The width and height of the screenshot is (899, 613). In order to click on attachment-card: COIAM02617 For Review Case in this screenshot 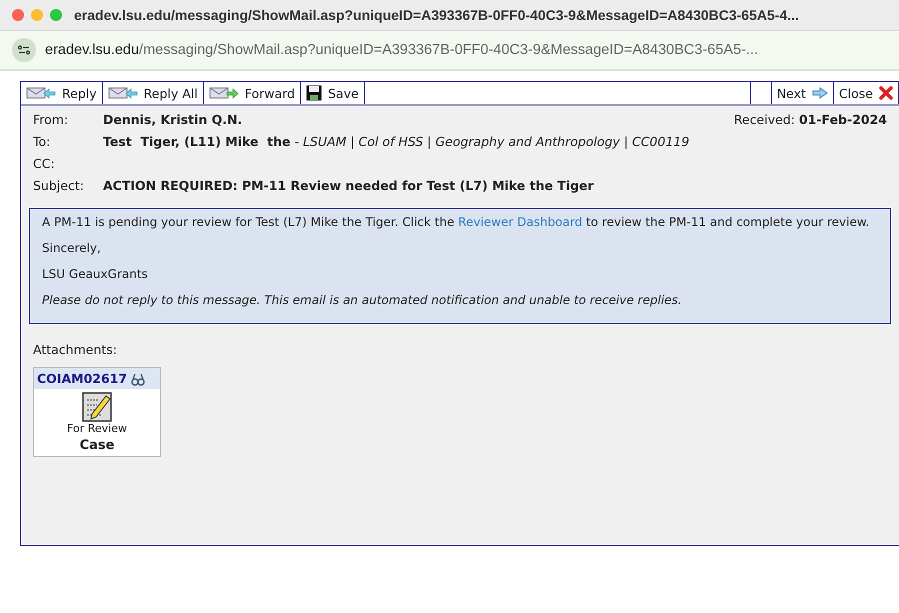, I will do `click(97, 412)`.